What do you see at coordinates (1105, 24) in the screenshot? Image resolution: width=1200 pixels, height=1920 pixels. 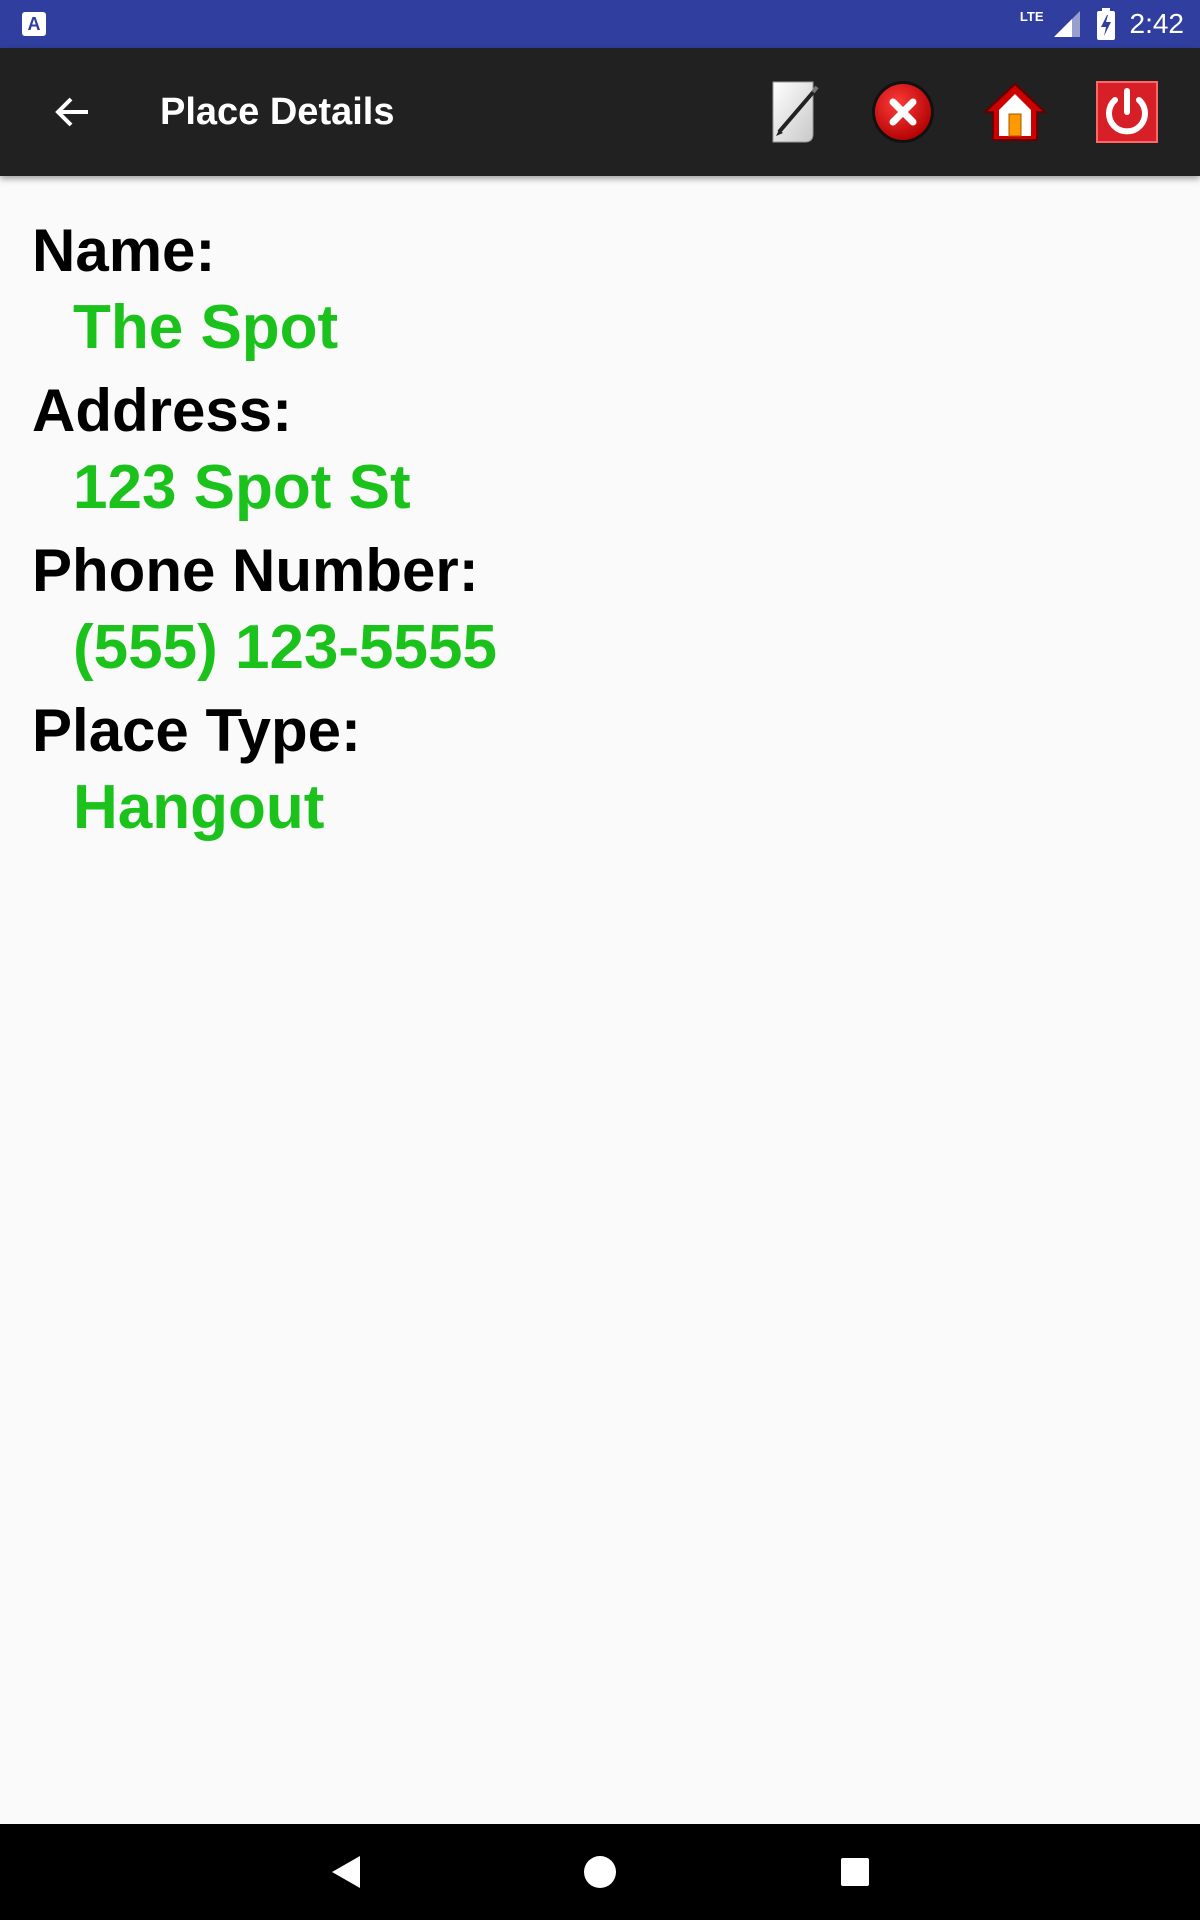 I see `battery-charging-icon` at bounding box center [1105, 24].